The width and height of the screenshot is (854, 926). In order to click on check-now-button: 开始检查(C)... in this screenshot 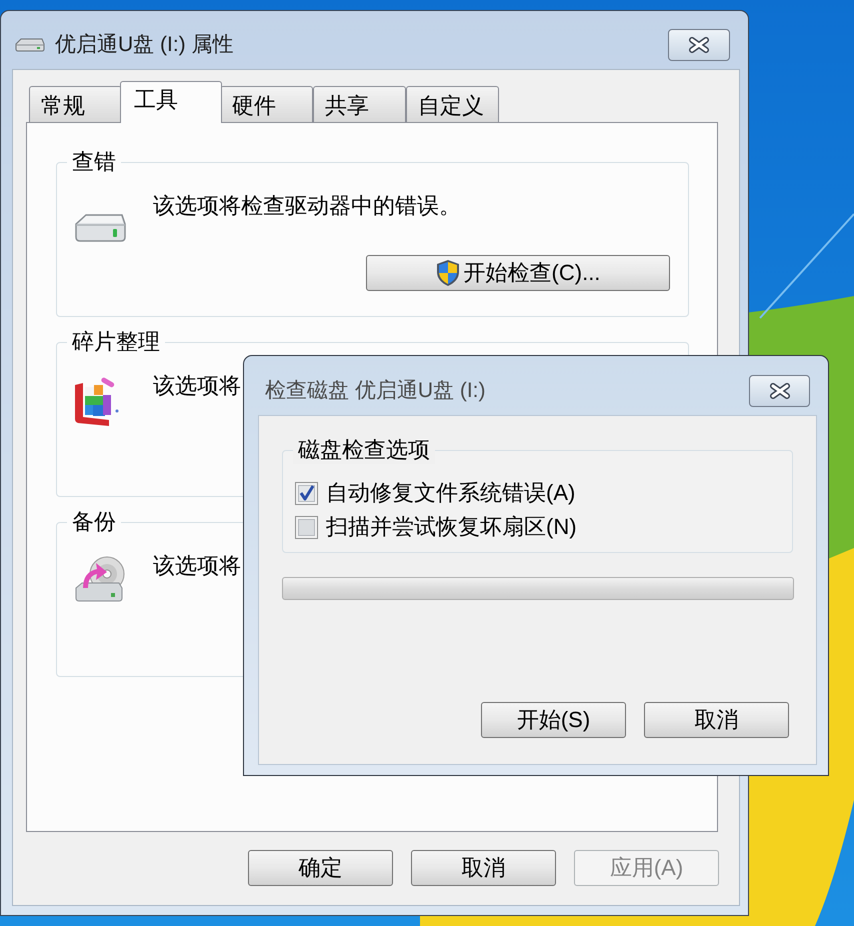, I will do `click(518, 273)`.